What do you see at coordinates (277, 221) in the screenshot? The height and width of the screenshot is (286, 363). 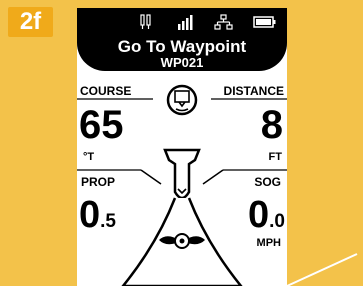 I see `sog-value-dec: .0` at bounding box center [277, 221].